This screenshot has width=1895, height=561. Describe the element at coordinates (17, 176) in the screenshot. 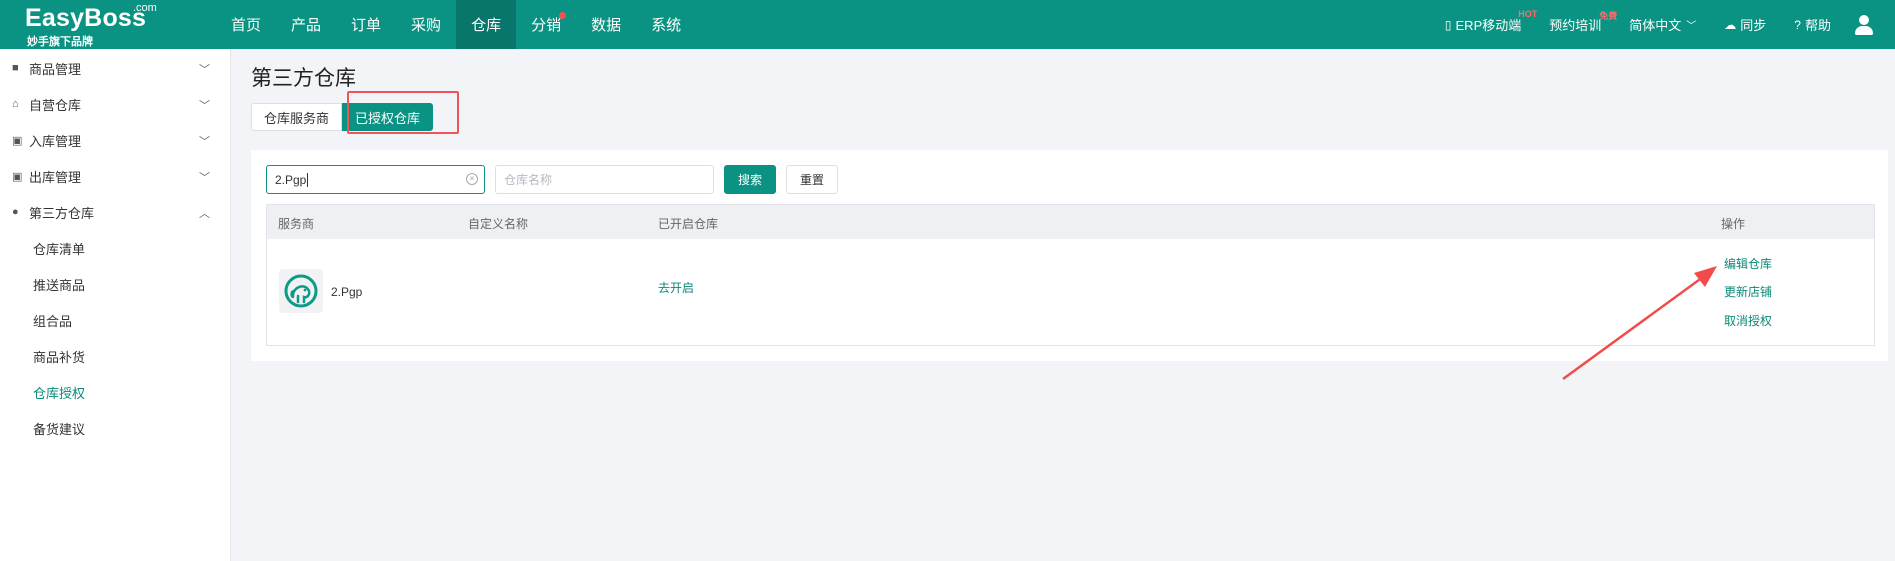

I see `outbox-icon: ▣` at that location.